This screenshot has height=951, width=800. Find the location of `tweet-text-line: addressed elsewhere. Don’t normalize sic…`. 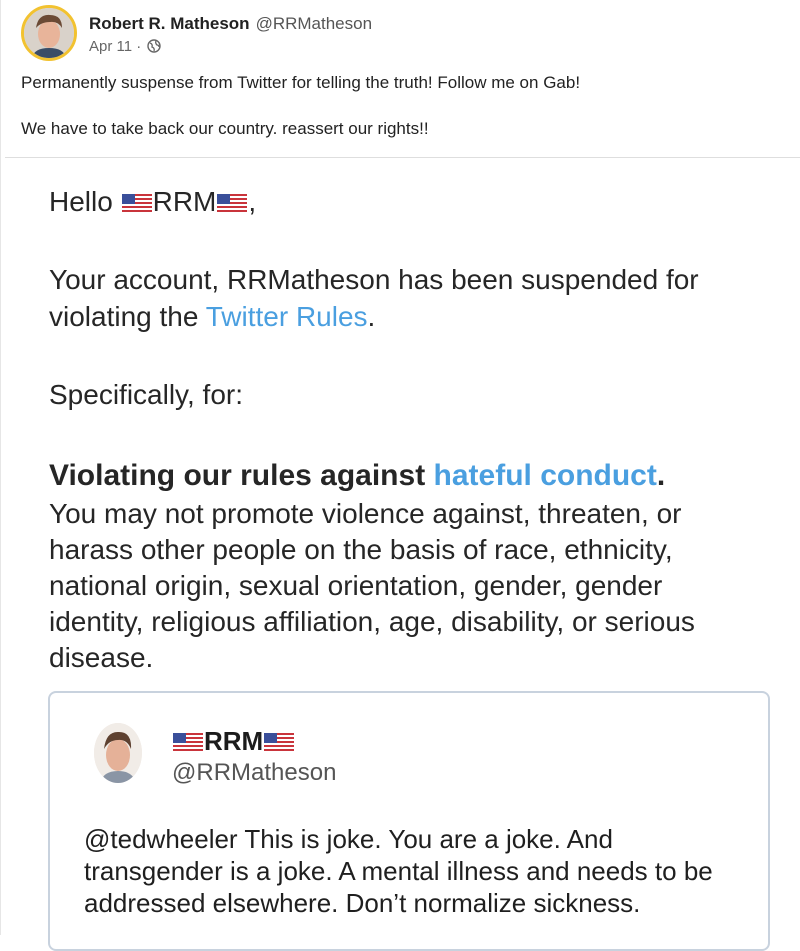

tweet-text-line: addressed elsewhere. Don’t normalize sic… is located at coordinates (362, 903).